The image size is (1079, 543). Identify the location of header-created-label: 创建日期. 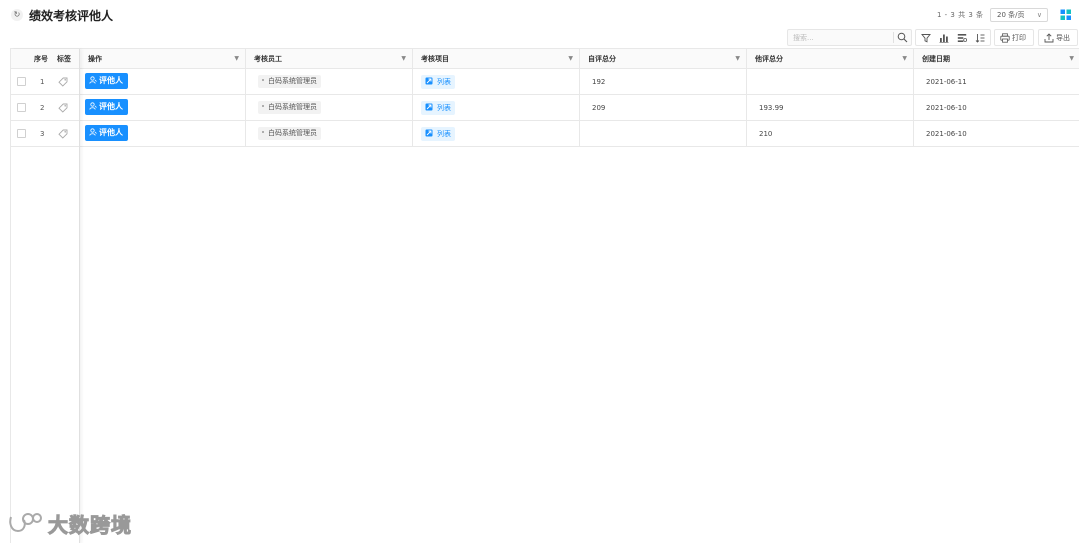
(936, 59).